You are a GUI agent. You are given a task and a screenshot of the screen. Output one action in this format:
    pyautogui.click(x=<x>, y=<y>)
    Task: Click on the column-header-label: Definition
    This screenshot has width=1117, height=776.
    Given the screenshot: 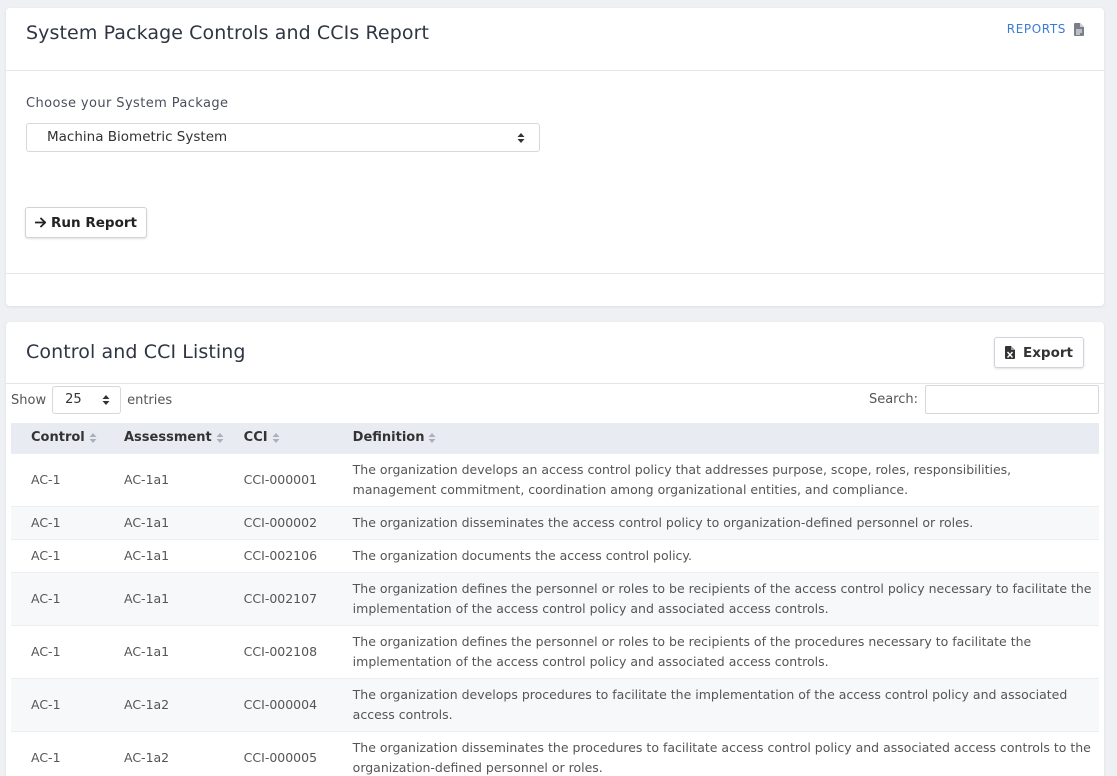 What is the action you would take?
    pyautogui.click(x=388, y=438)
    